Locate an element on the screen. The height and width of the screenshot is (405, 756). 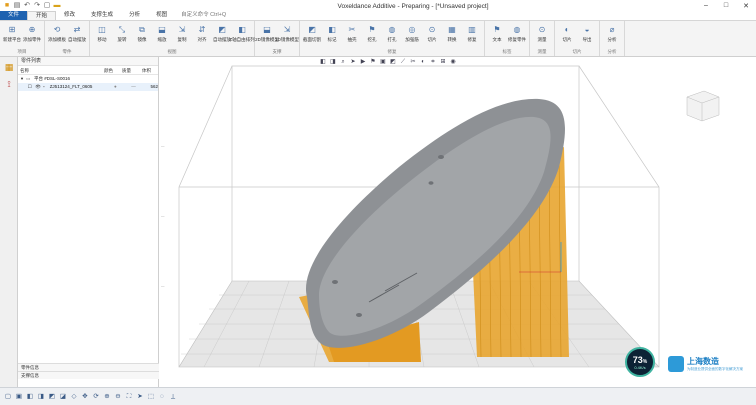
ribbon-group: ⬓ 2D镜像模型 ⇲ 3D镜像模型 支撑 is located at coordinates (277, 38).